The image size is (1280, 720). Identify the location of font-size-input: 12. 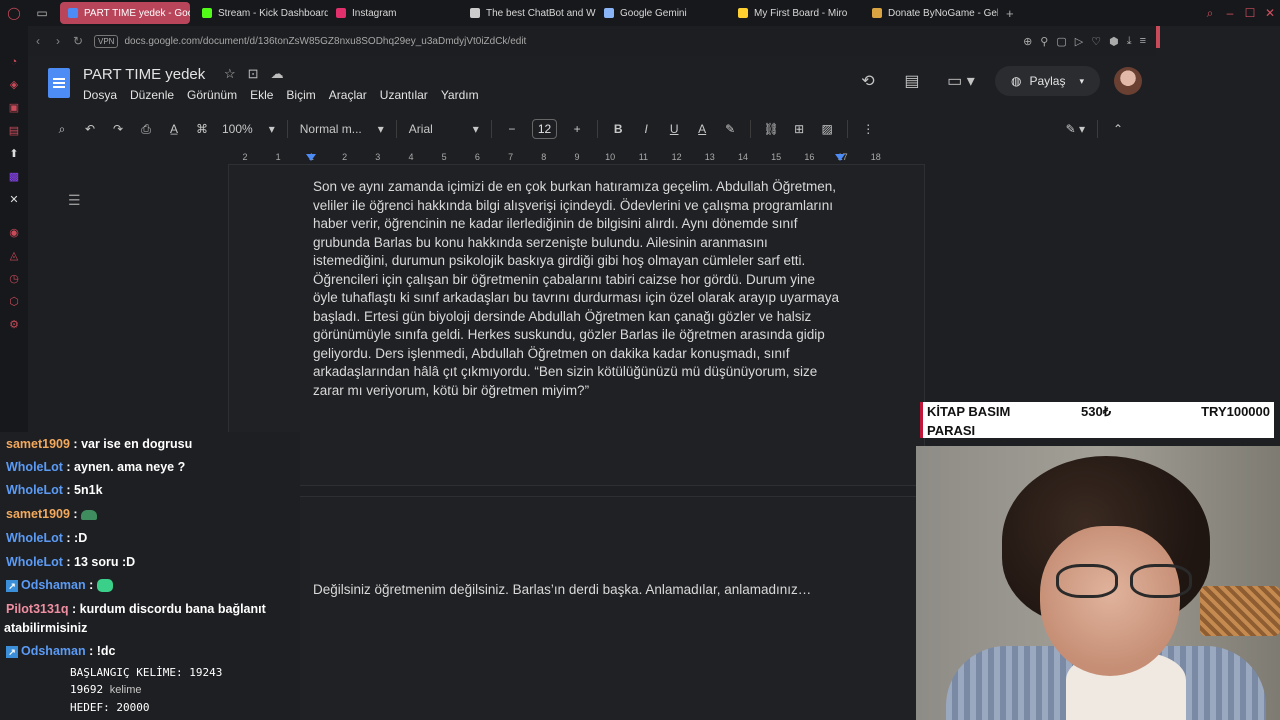
(544, 129).